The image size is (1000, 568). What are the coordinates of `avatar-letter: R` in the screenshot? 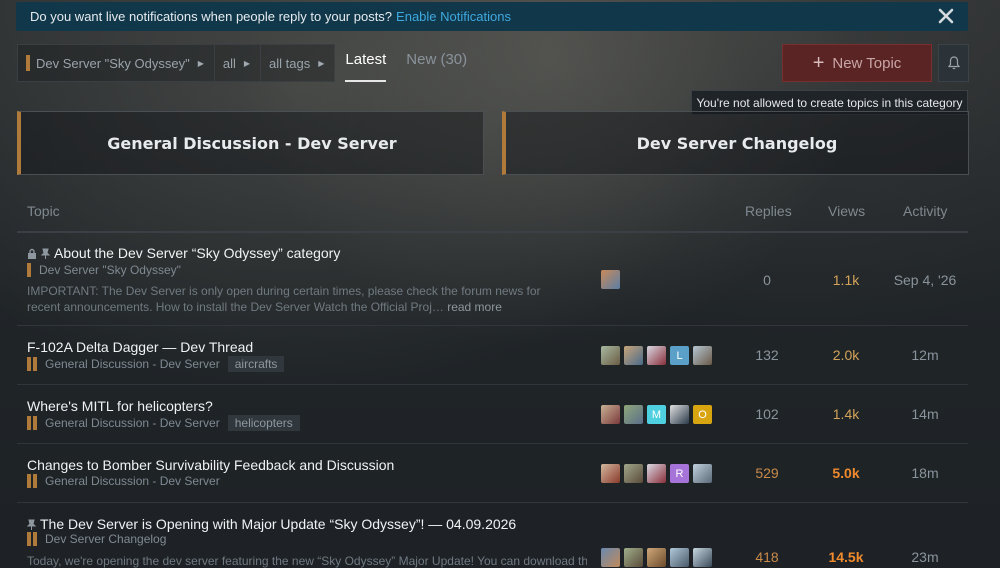 It's located at (679, 473).